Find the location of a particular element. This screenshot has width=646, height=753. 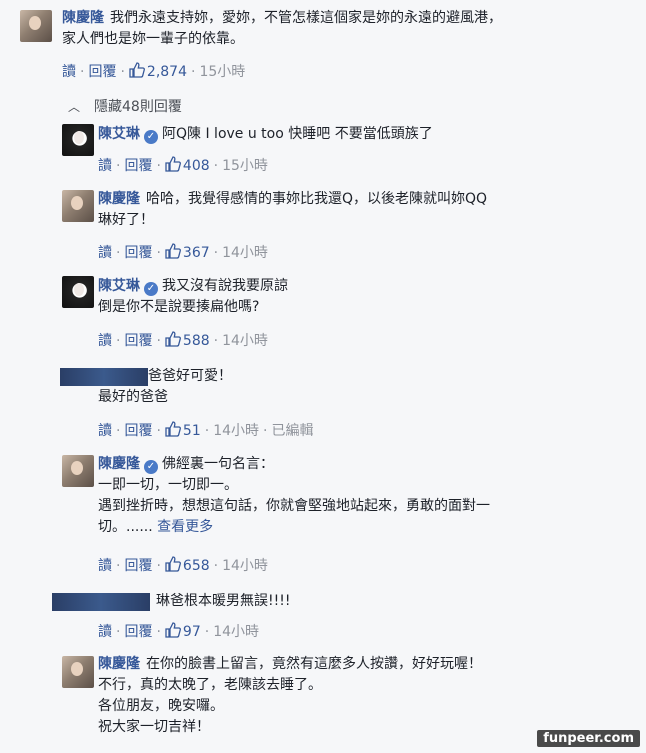

comment-actions: 讀 · 回覆 · 2,874 · 15小時 is located at coordinates (154, 71).